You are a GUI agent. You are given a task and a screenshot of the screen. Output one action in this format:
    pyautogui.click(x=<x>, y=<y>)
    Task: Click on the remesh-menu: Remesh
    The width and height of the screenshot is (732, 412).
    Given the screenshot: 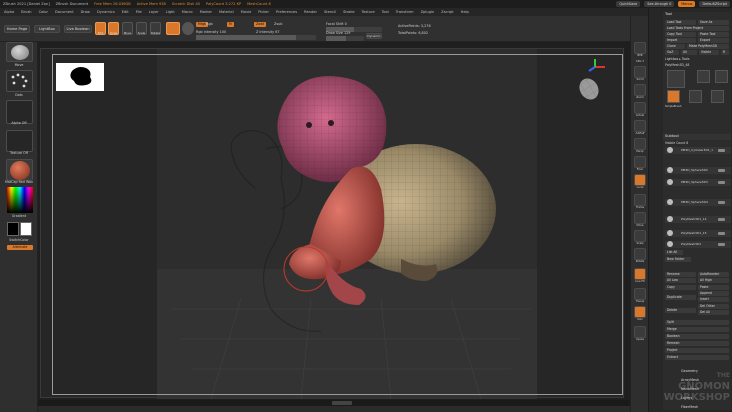 What is the action you would take?
    pyautogui.click(x=697, y=343)
    